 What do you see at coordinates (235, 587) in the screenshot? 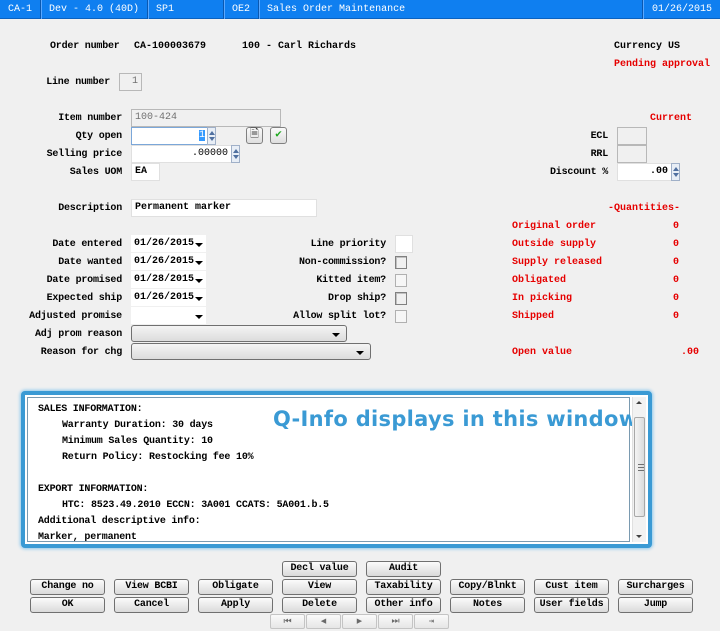
I see `obligate-button: Obligate` at bounding box center [235, 587].